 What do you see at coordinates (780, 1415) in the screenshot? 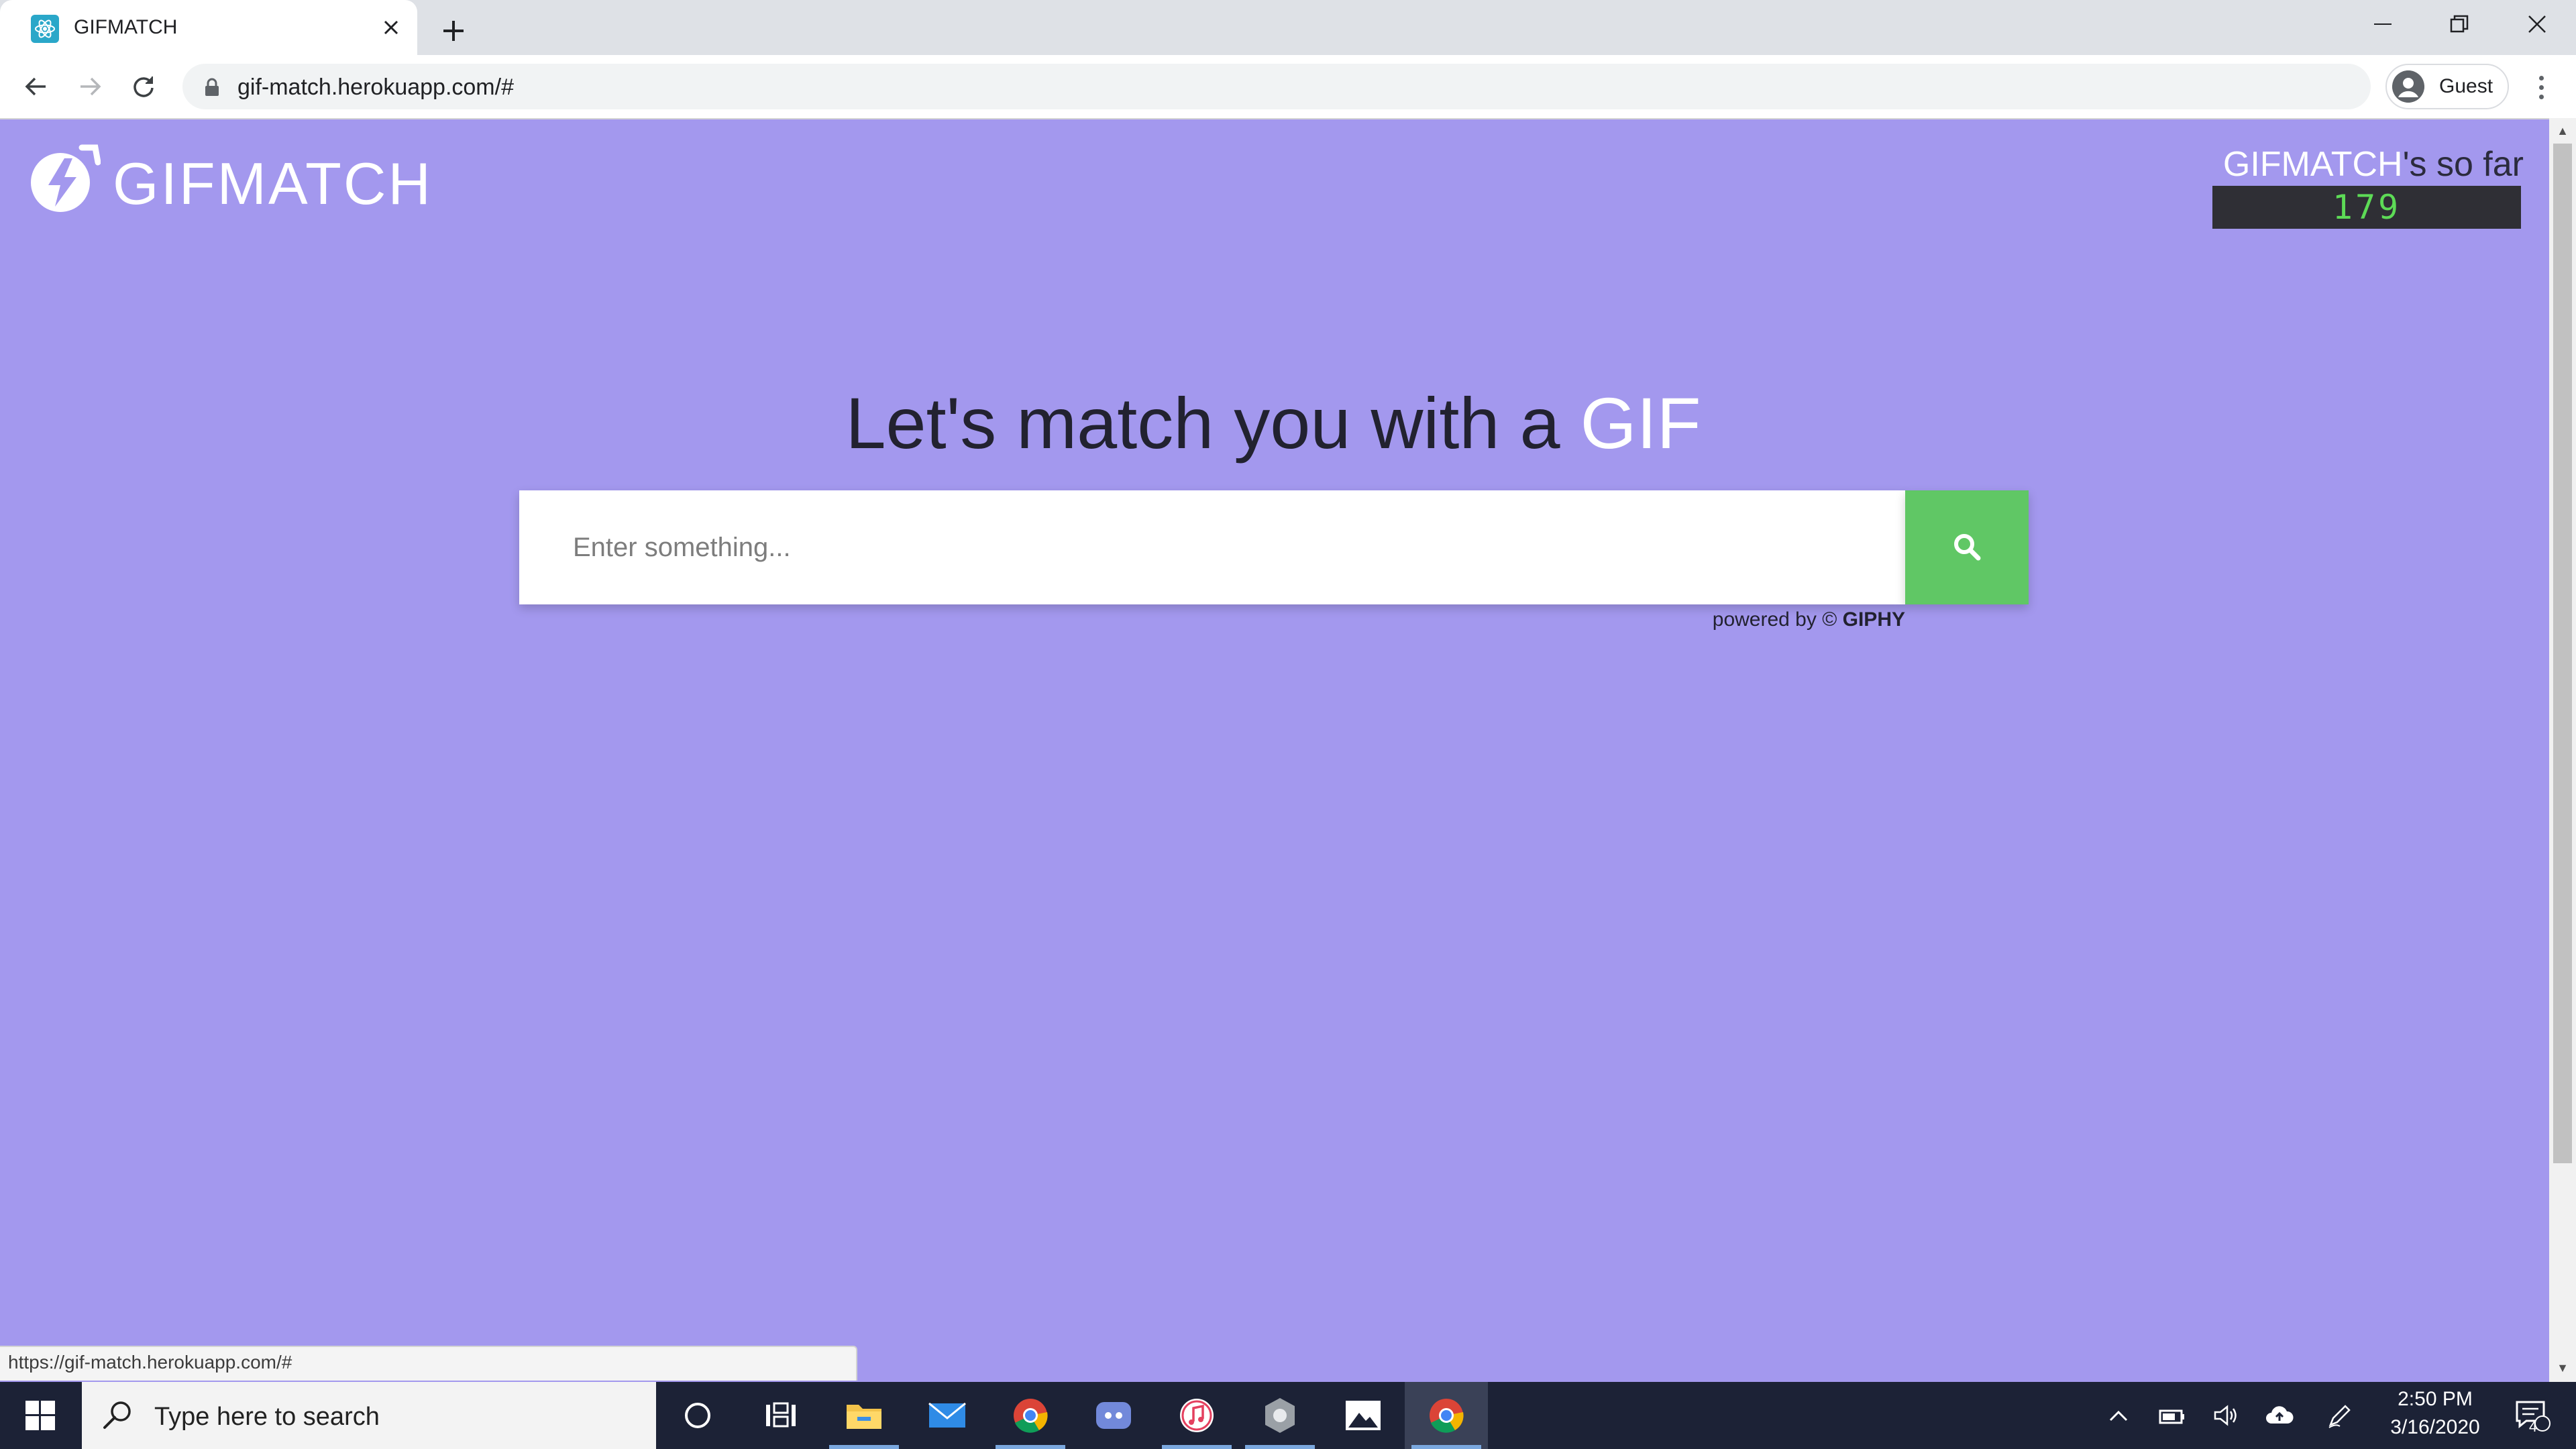
I see `task-view-icon` at bounding box center [780, 1415].